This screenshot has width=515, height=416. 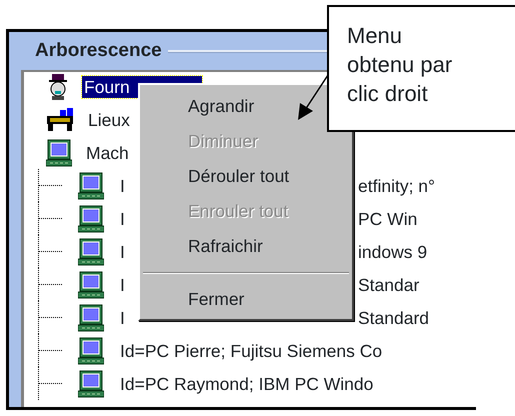 What do you see at coordinates (393, 317) in the screenshot?
I see `tree-item-text: Standard` at bounding box center [393, 317].